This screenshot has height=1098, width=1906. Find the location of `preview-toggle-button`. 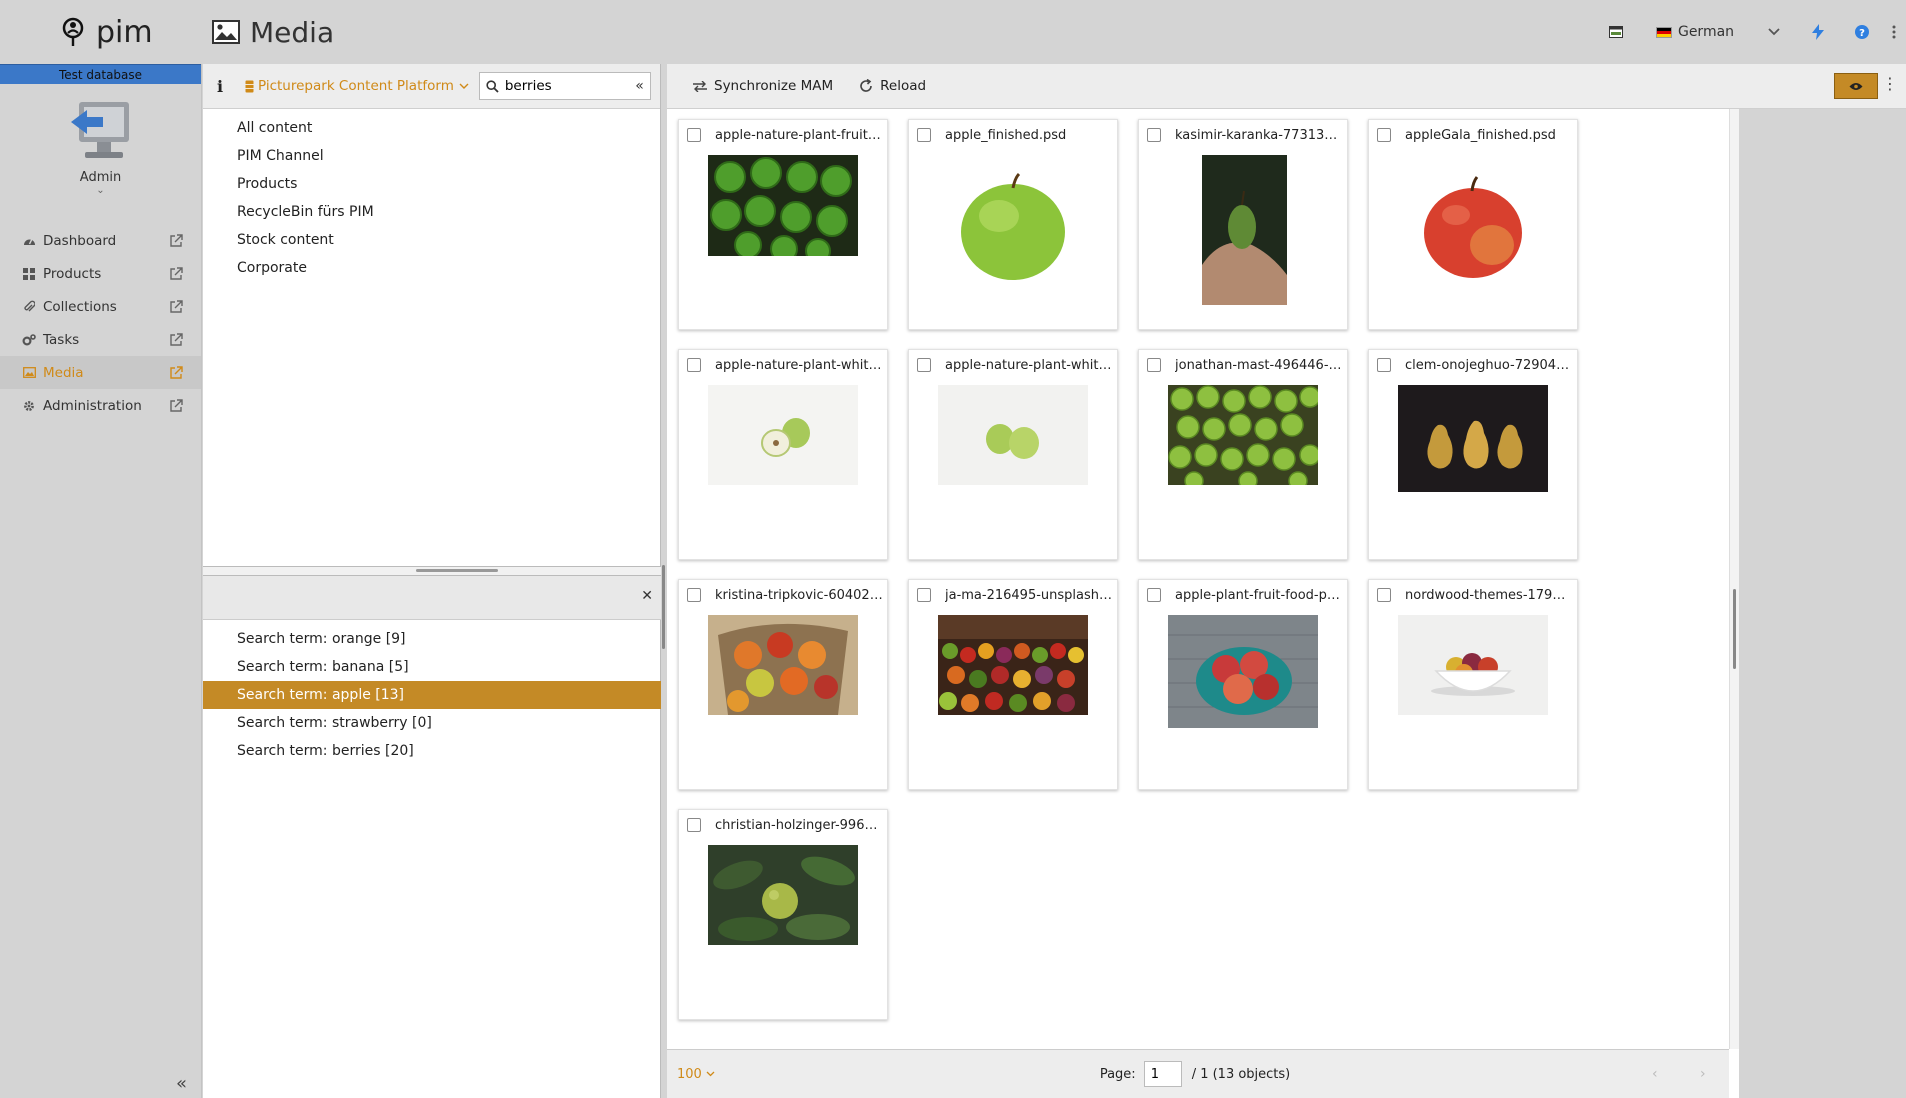

preview-toggle-button is located at coordinates (1856, 86).